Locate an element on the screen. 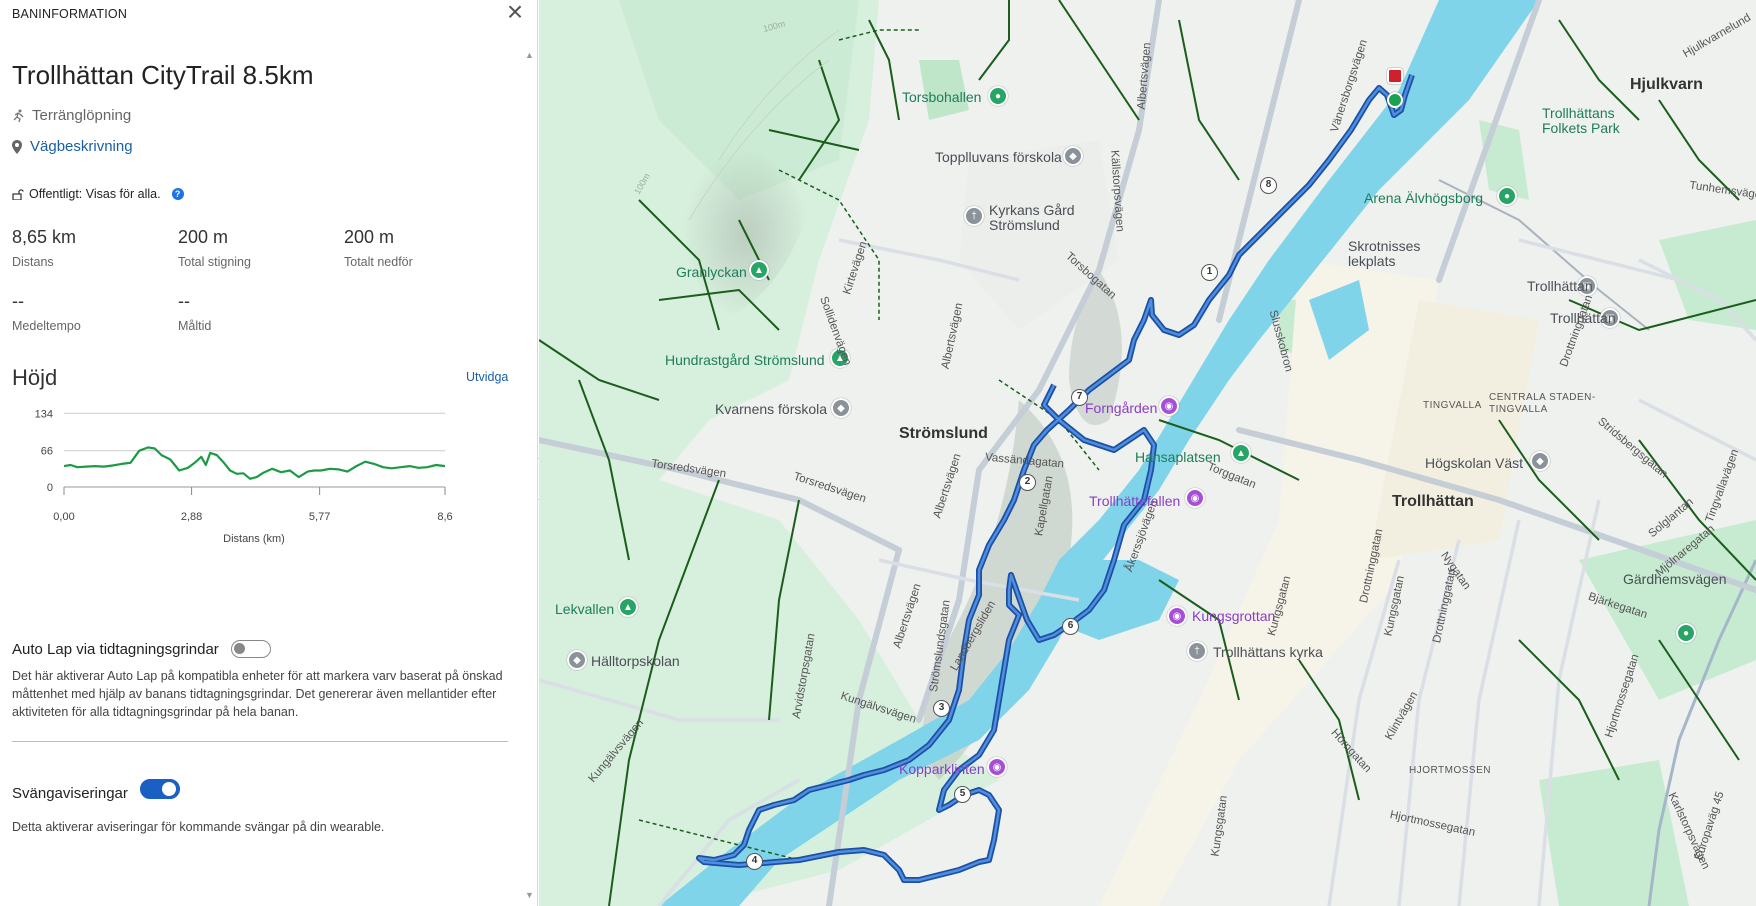 The image size is (1756, 906). place-label: Topplluvans förskola is located at coordinates (998, 157).